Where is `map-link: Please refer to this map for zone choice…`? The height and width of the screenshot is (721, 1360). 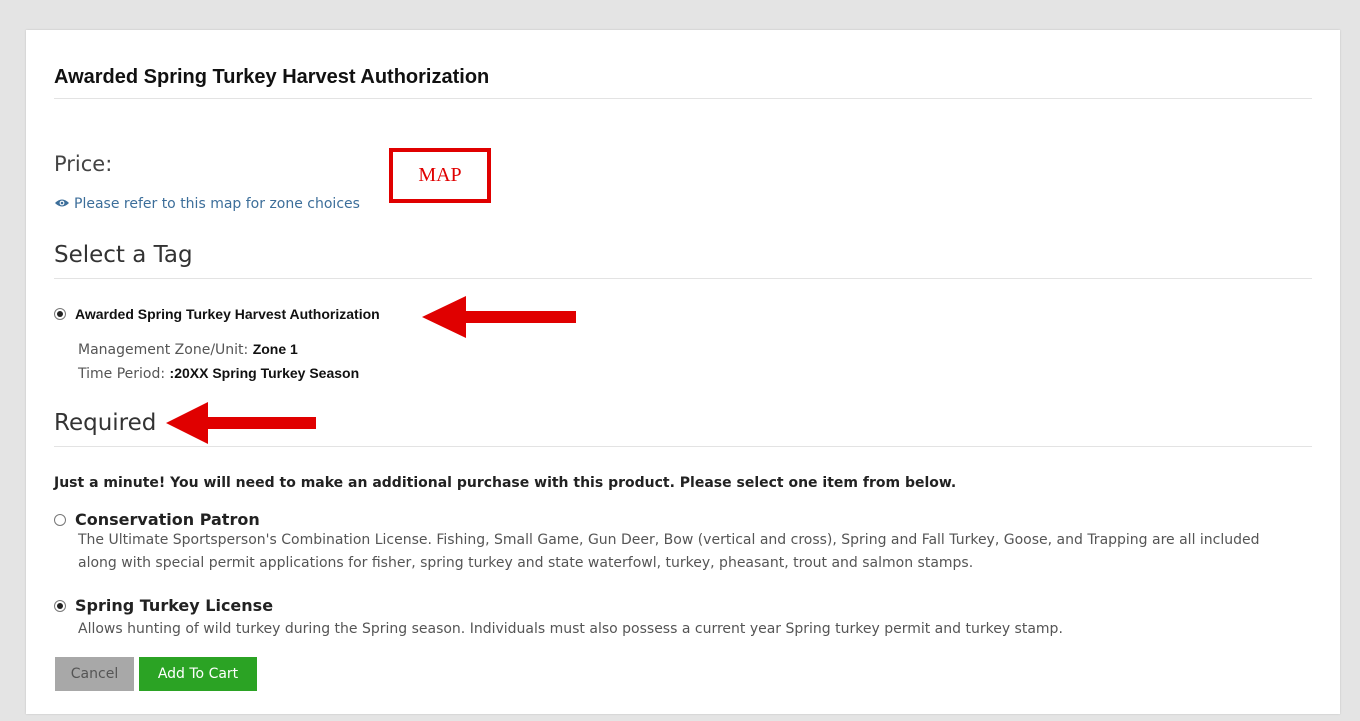
map-link: Please refer to this map for zone choice… is located at coordinates (207, 204).